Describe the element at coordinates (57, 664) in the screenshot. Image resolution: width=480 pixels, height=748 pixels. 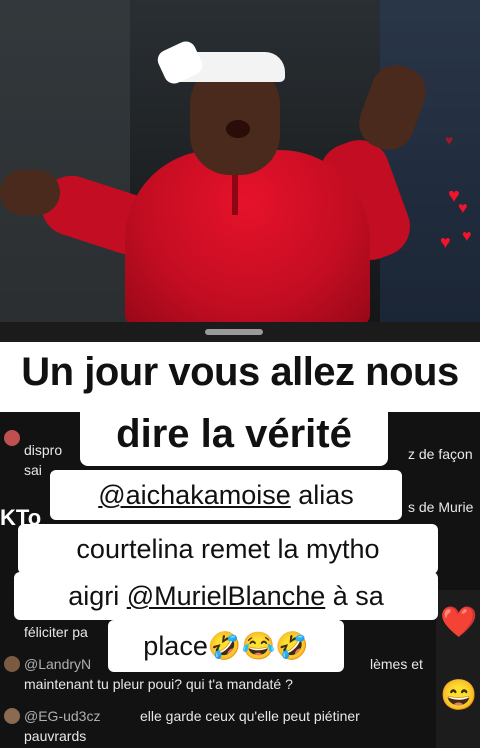
I see `comment-username: @LandryN` at that location.